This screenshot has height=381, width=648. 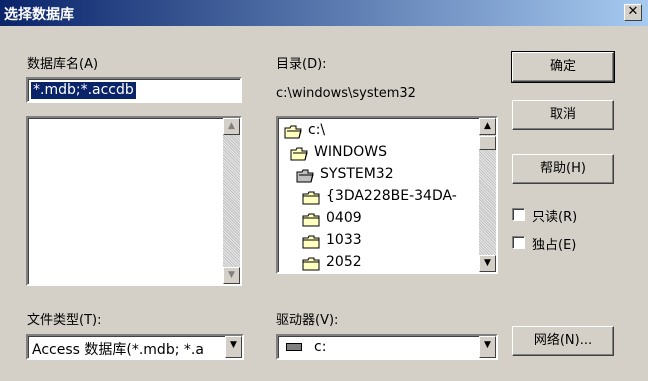 I want to click on drives-value: c:, so click(x=320, y=347).